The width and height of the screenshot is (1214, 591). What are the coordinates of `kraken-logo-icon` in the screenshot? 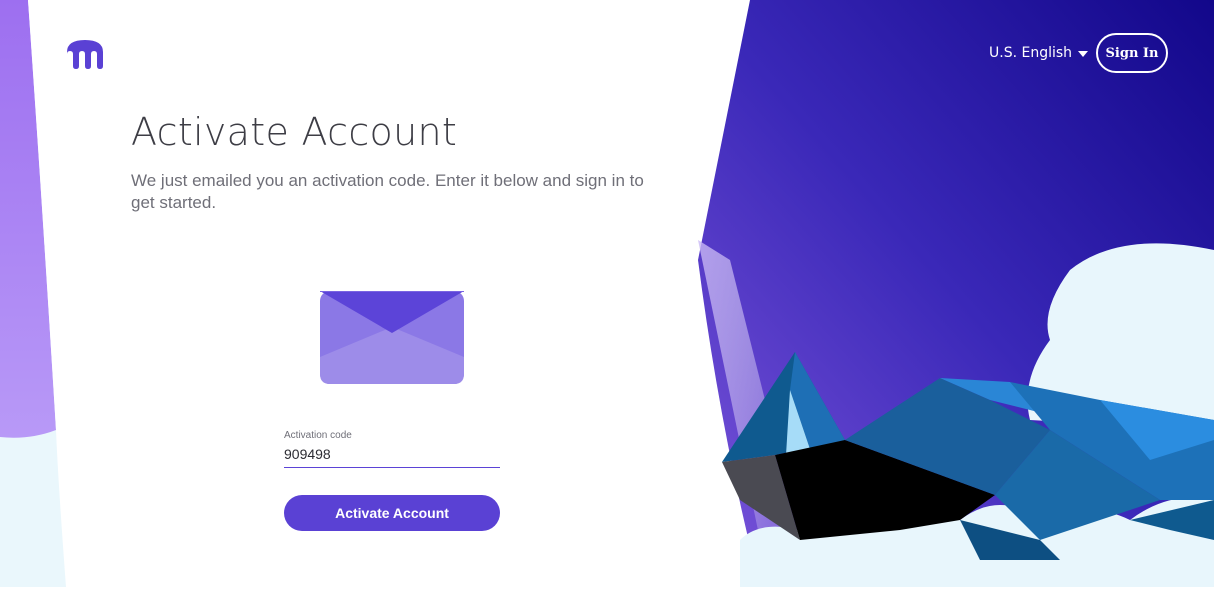 It's located at (85, 53).